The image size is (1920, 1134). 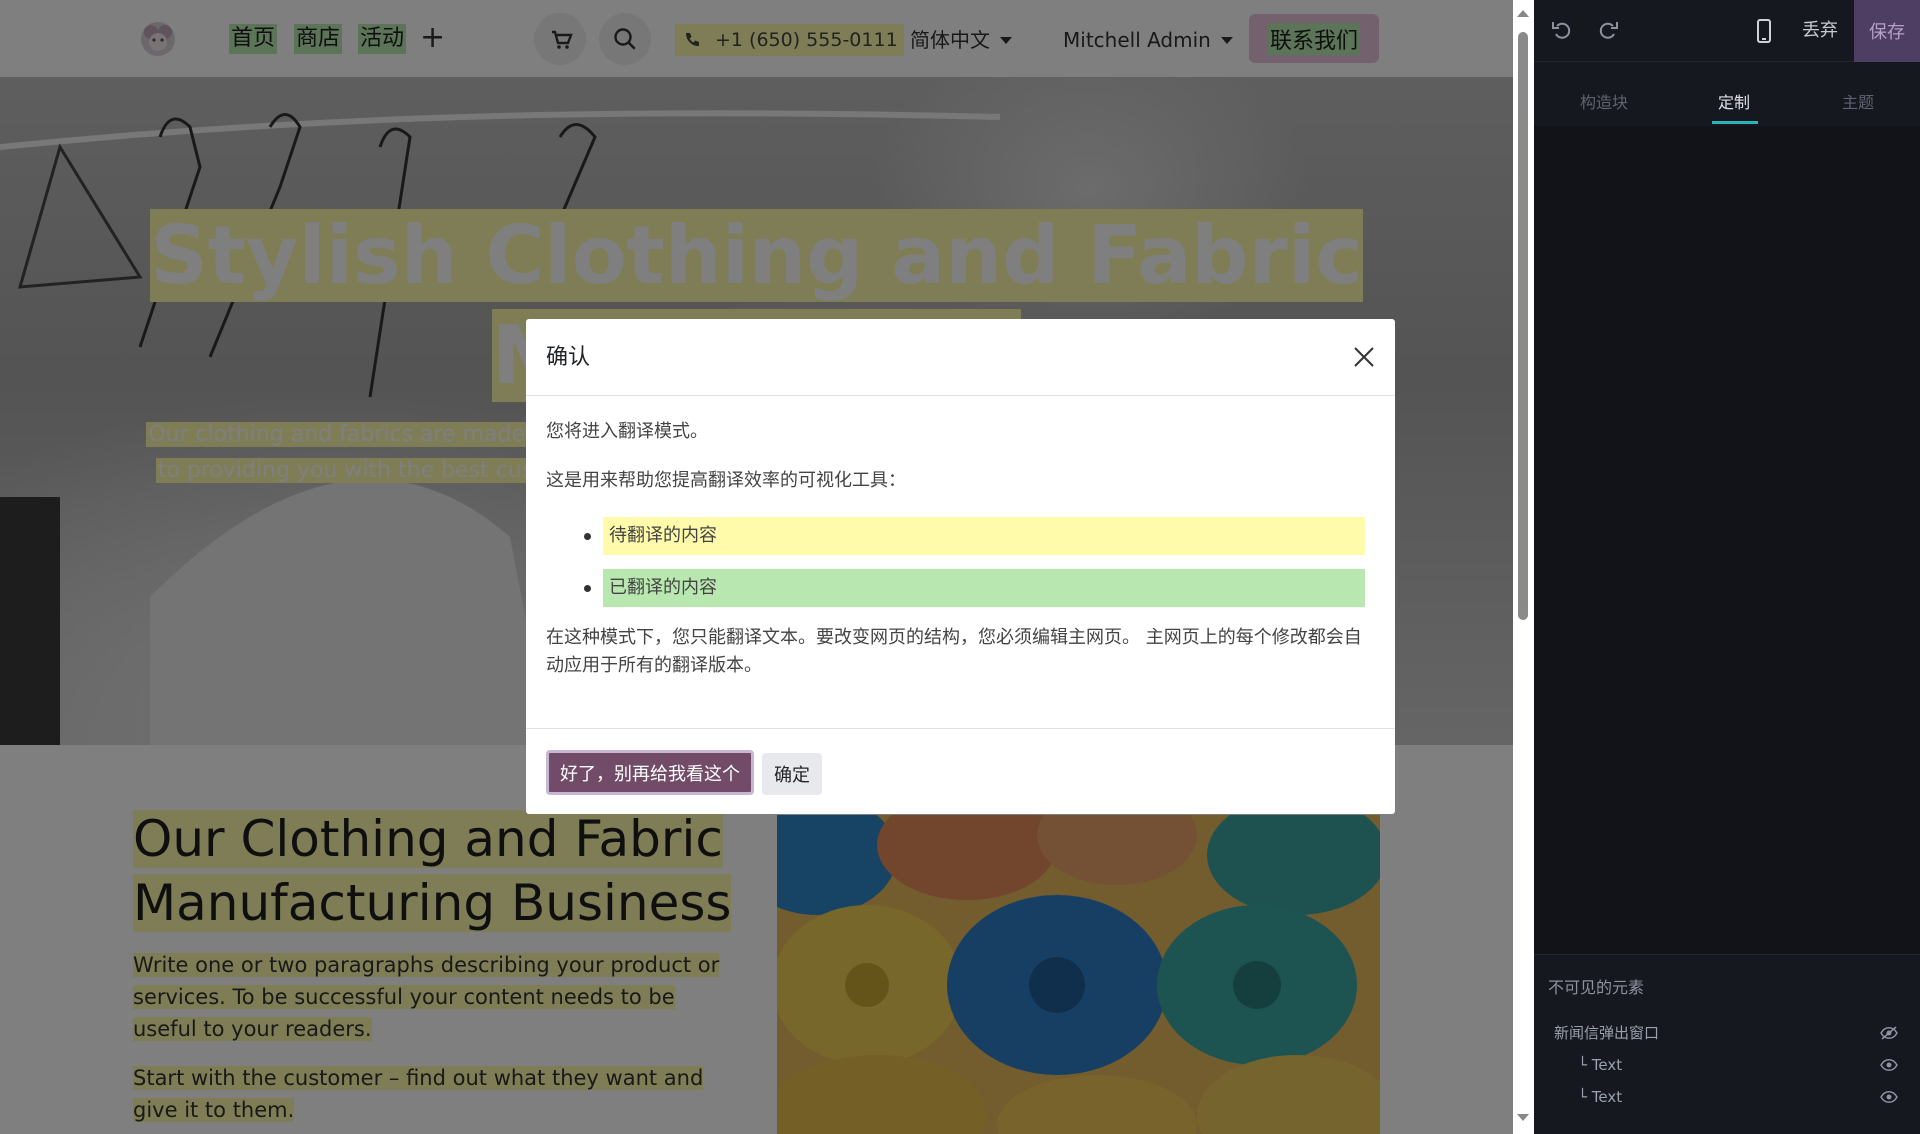 I want to click on dialog-intro: 您将进入翻译模式。, so click(x=627, y=431).